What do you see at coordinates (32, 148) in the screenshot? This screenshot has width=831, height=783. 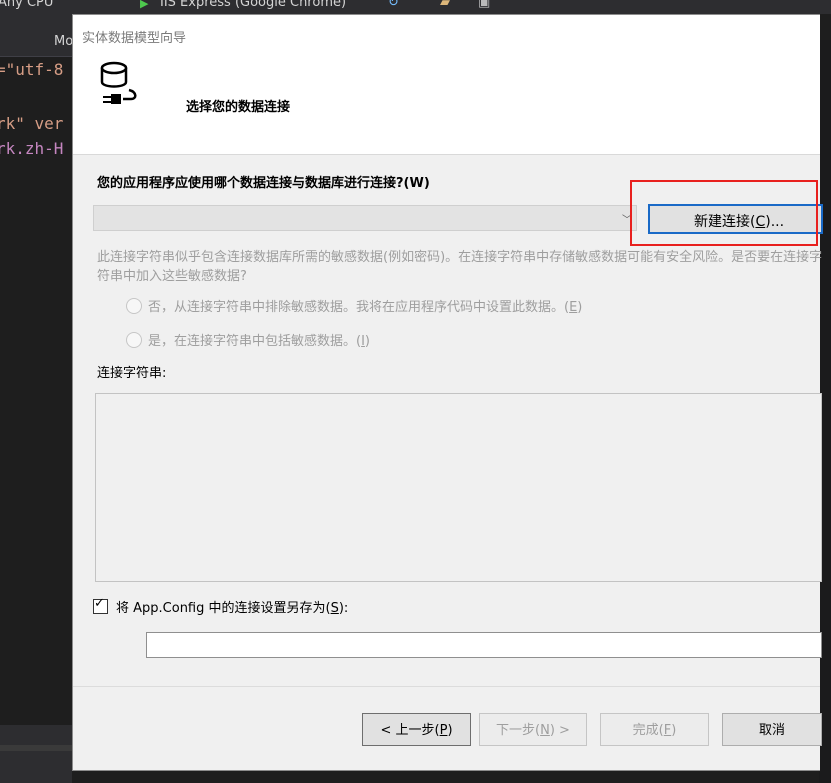 I see `code-line: rk.zh-H` at bounding box center [32, 148].